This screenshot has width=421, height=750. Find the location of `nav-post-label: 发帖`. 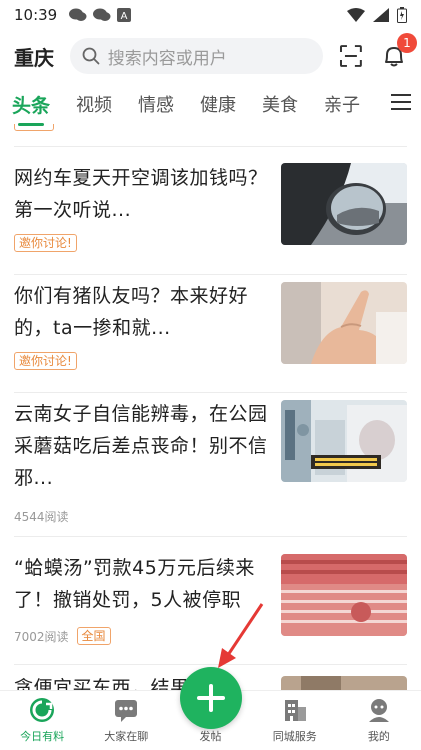

nav-post-label: 发帖 is located at coordinates (210, 736).